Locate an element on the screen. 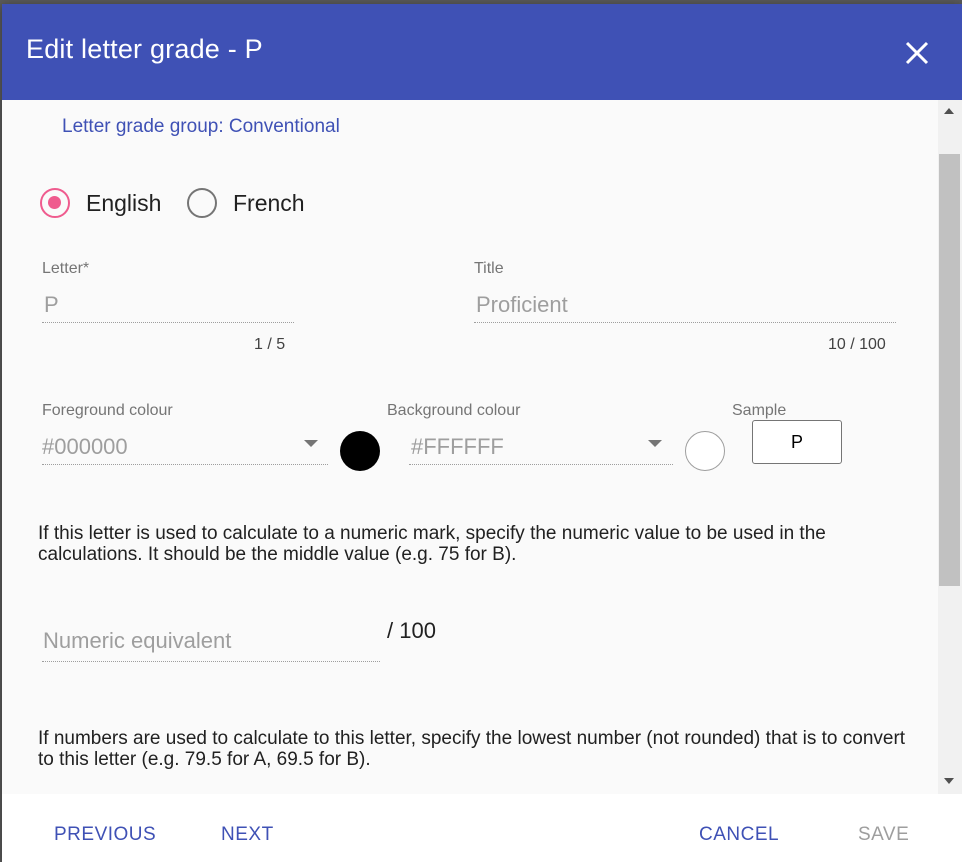  save-button: SAVE is located at coordinates (883, 835).